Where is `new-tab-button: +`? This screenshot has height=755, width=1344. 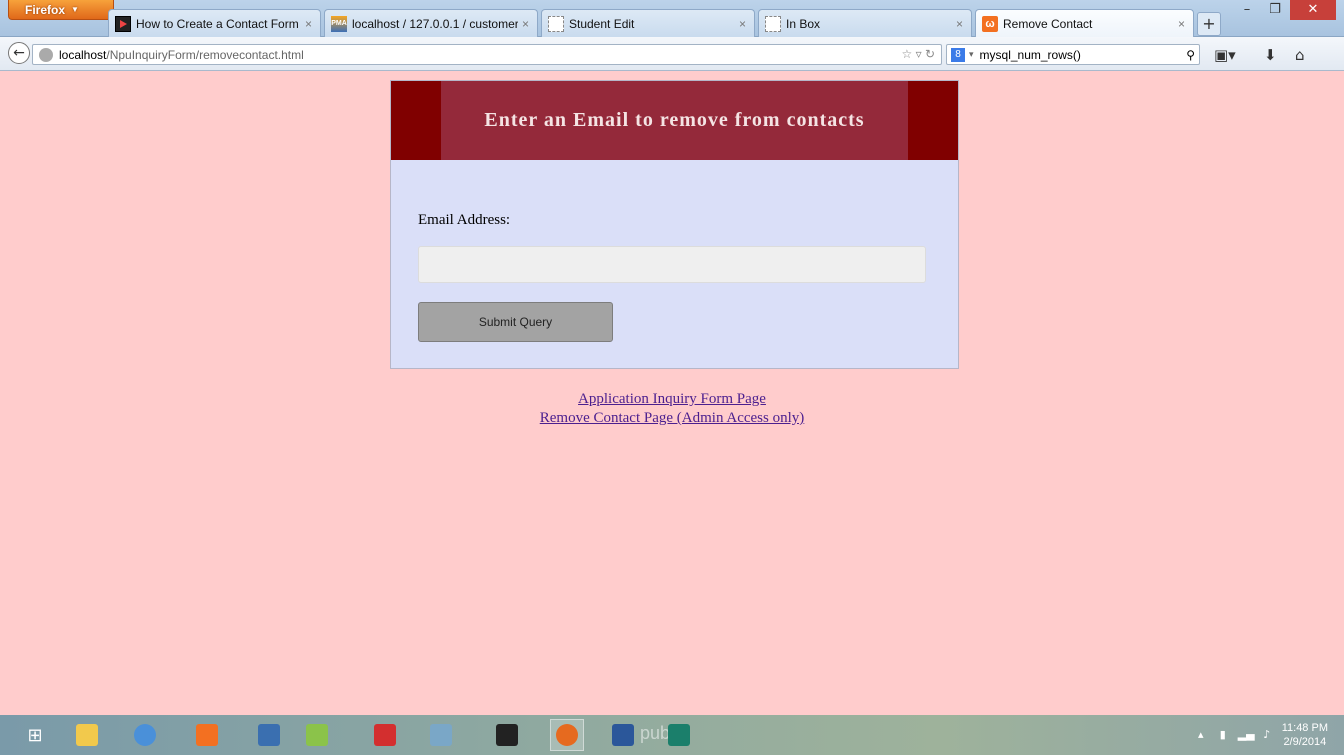
new-tab-button: + is located at coordinates (1209, 24).